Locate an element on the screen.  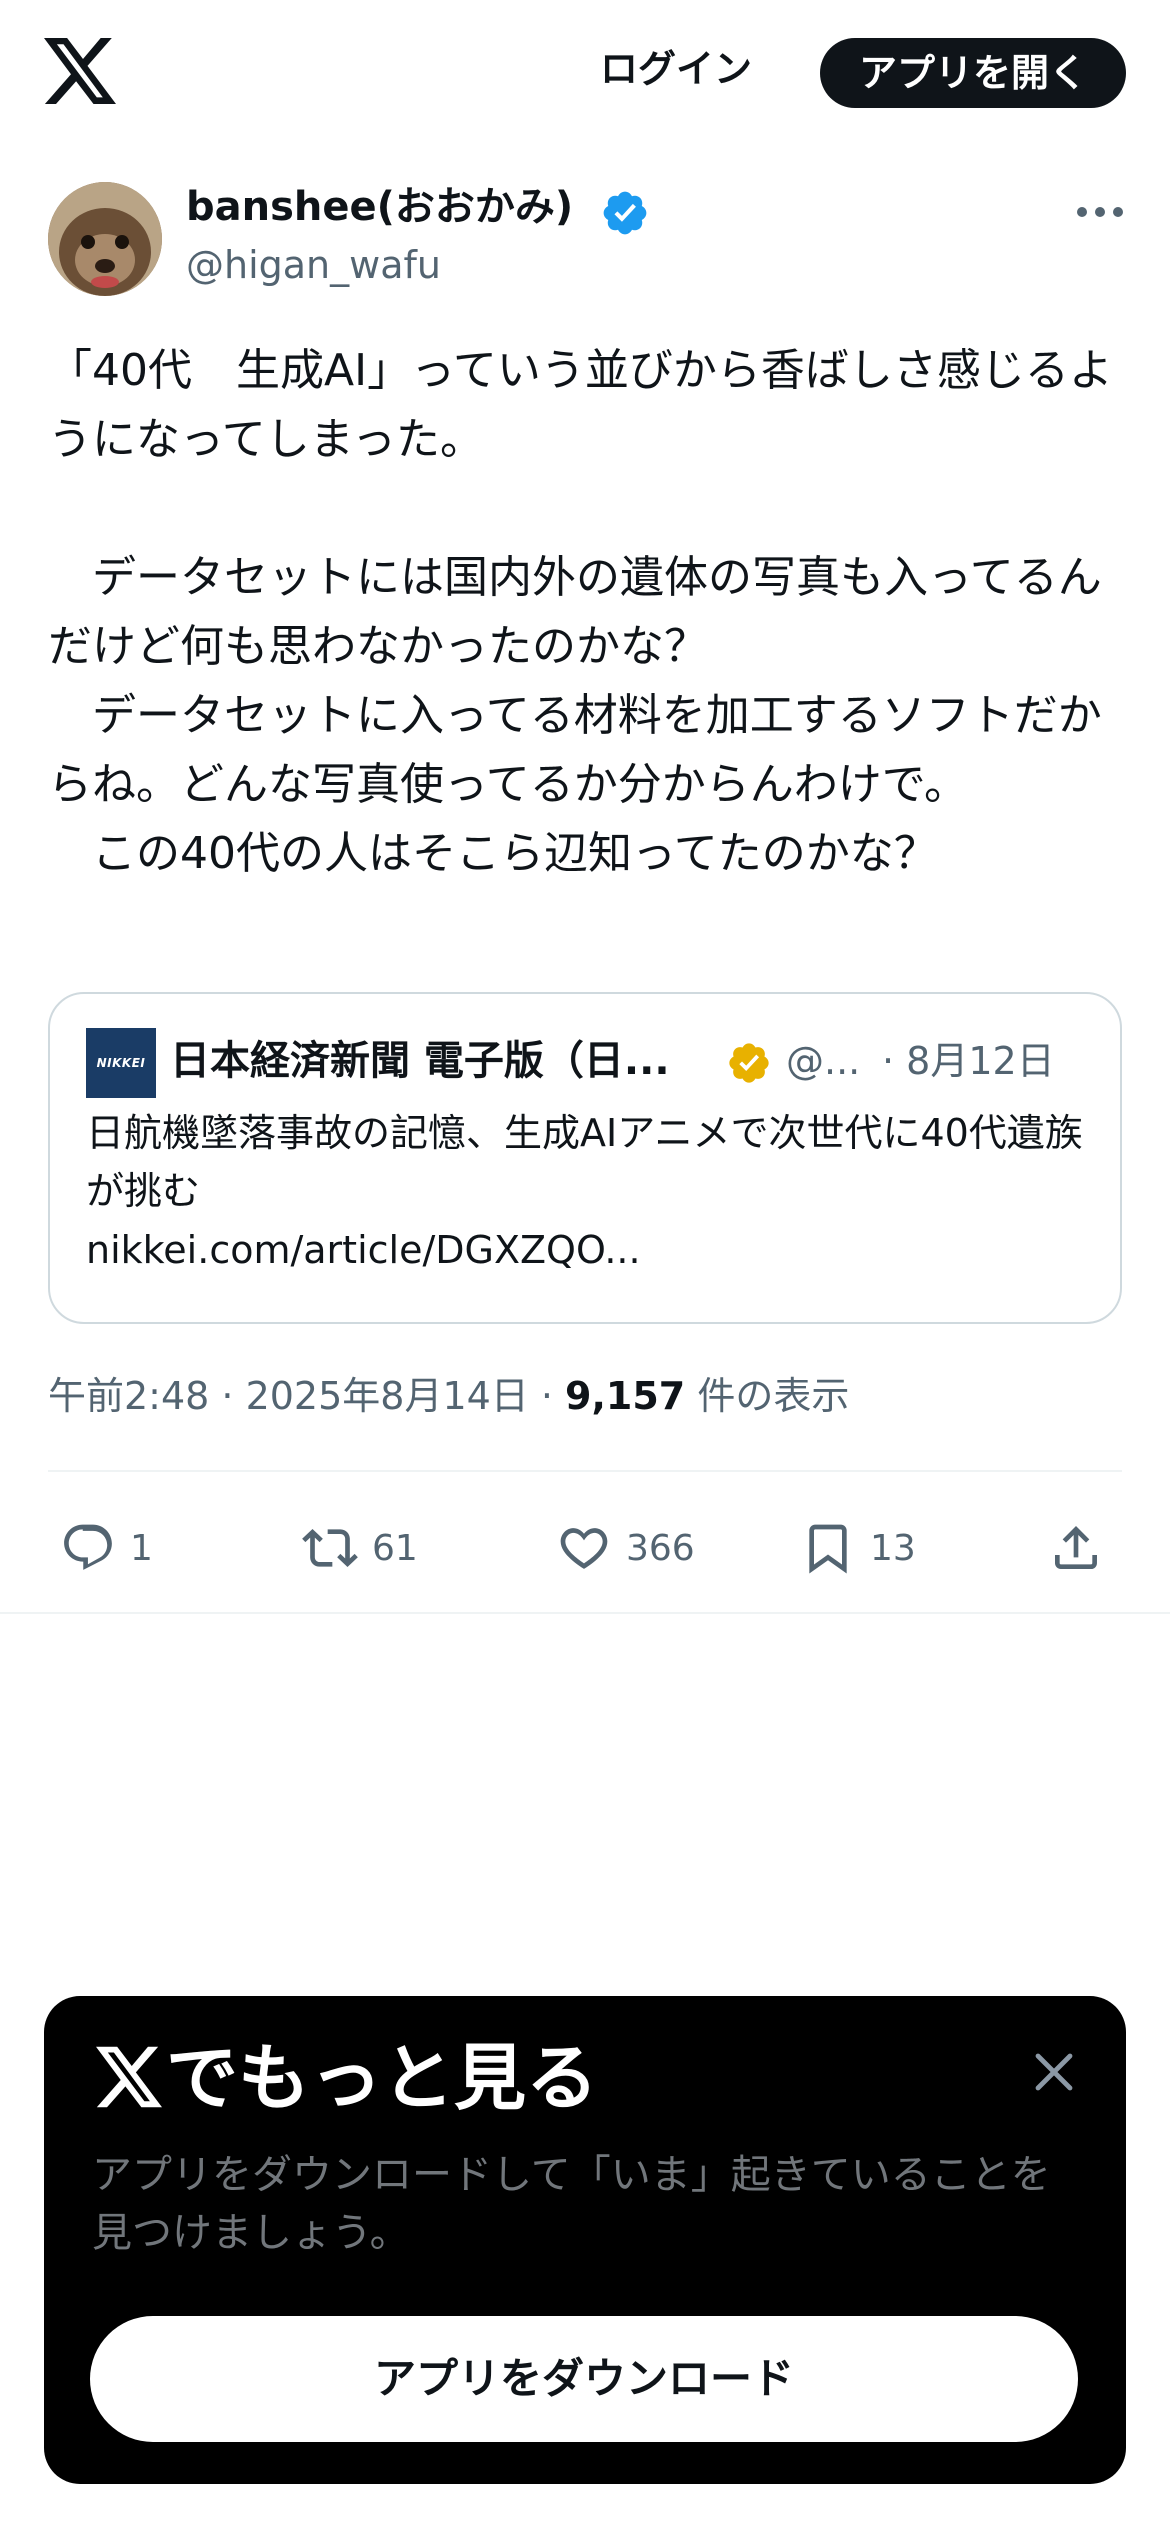
more-options-icon is located at coordinates (1100, 212).